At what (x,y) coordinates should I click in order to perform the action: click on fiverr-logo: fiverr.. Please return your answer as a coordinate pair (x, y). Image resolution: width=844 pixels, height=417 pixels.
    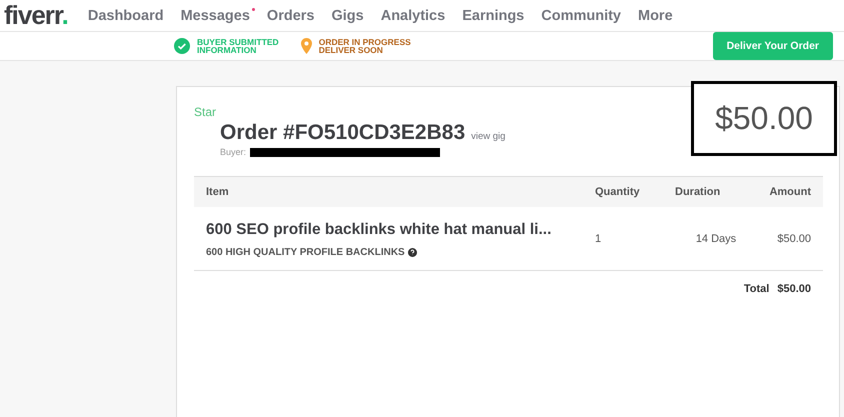
    Looking at the image, I should click on (36, 15).